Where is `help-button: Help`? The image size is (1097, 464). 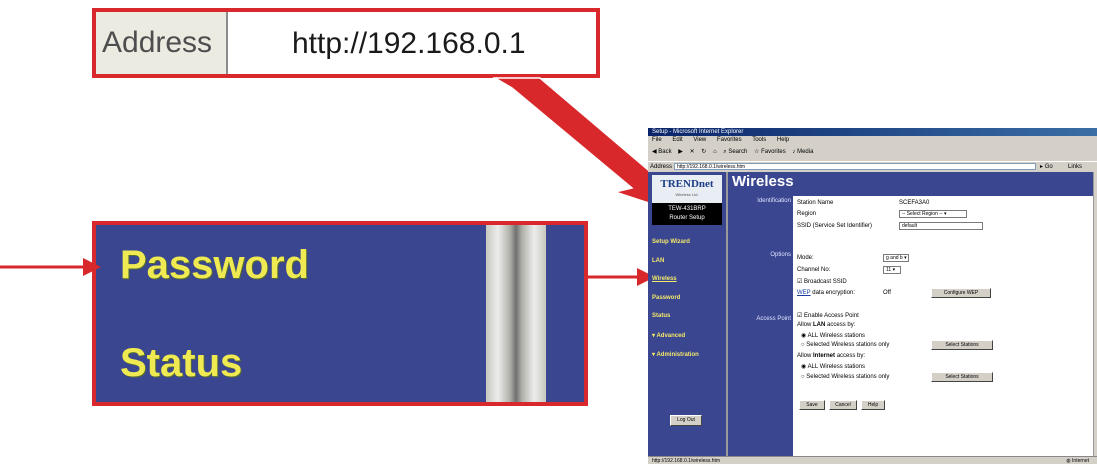
help-button: Help is located at coordinates (873, 405).